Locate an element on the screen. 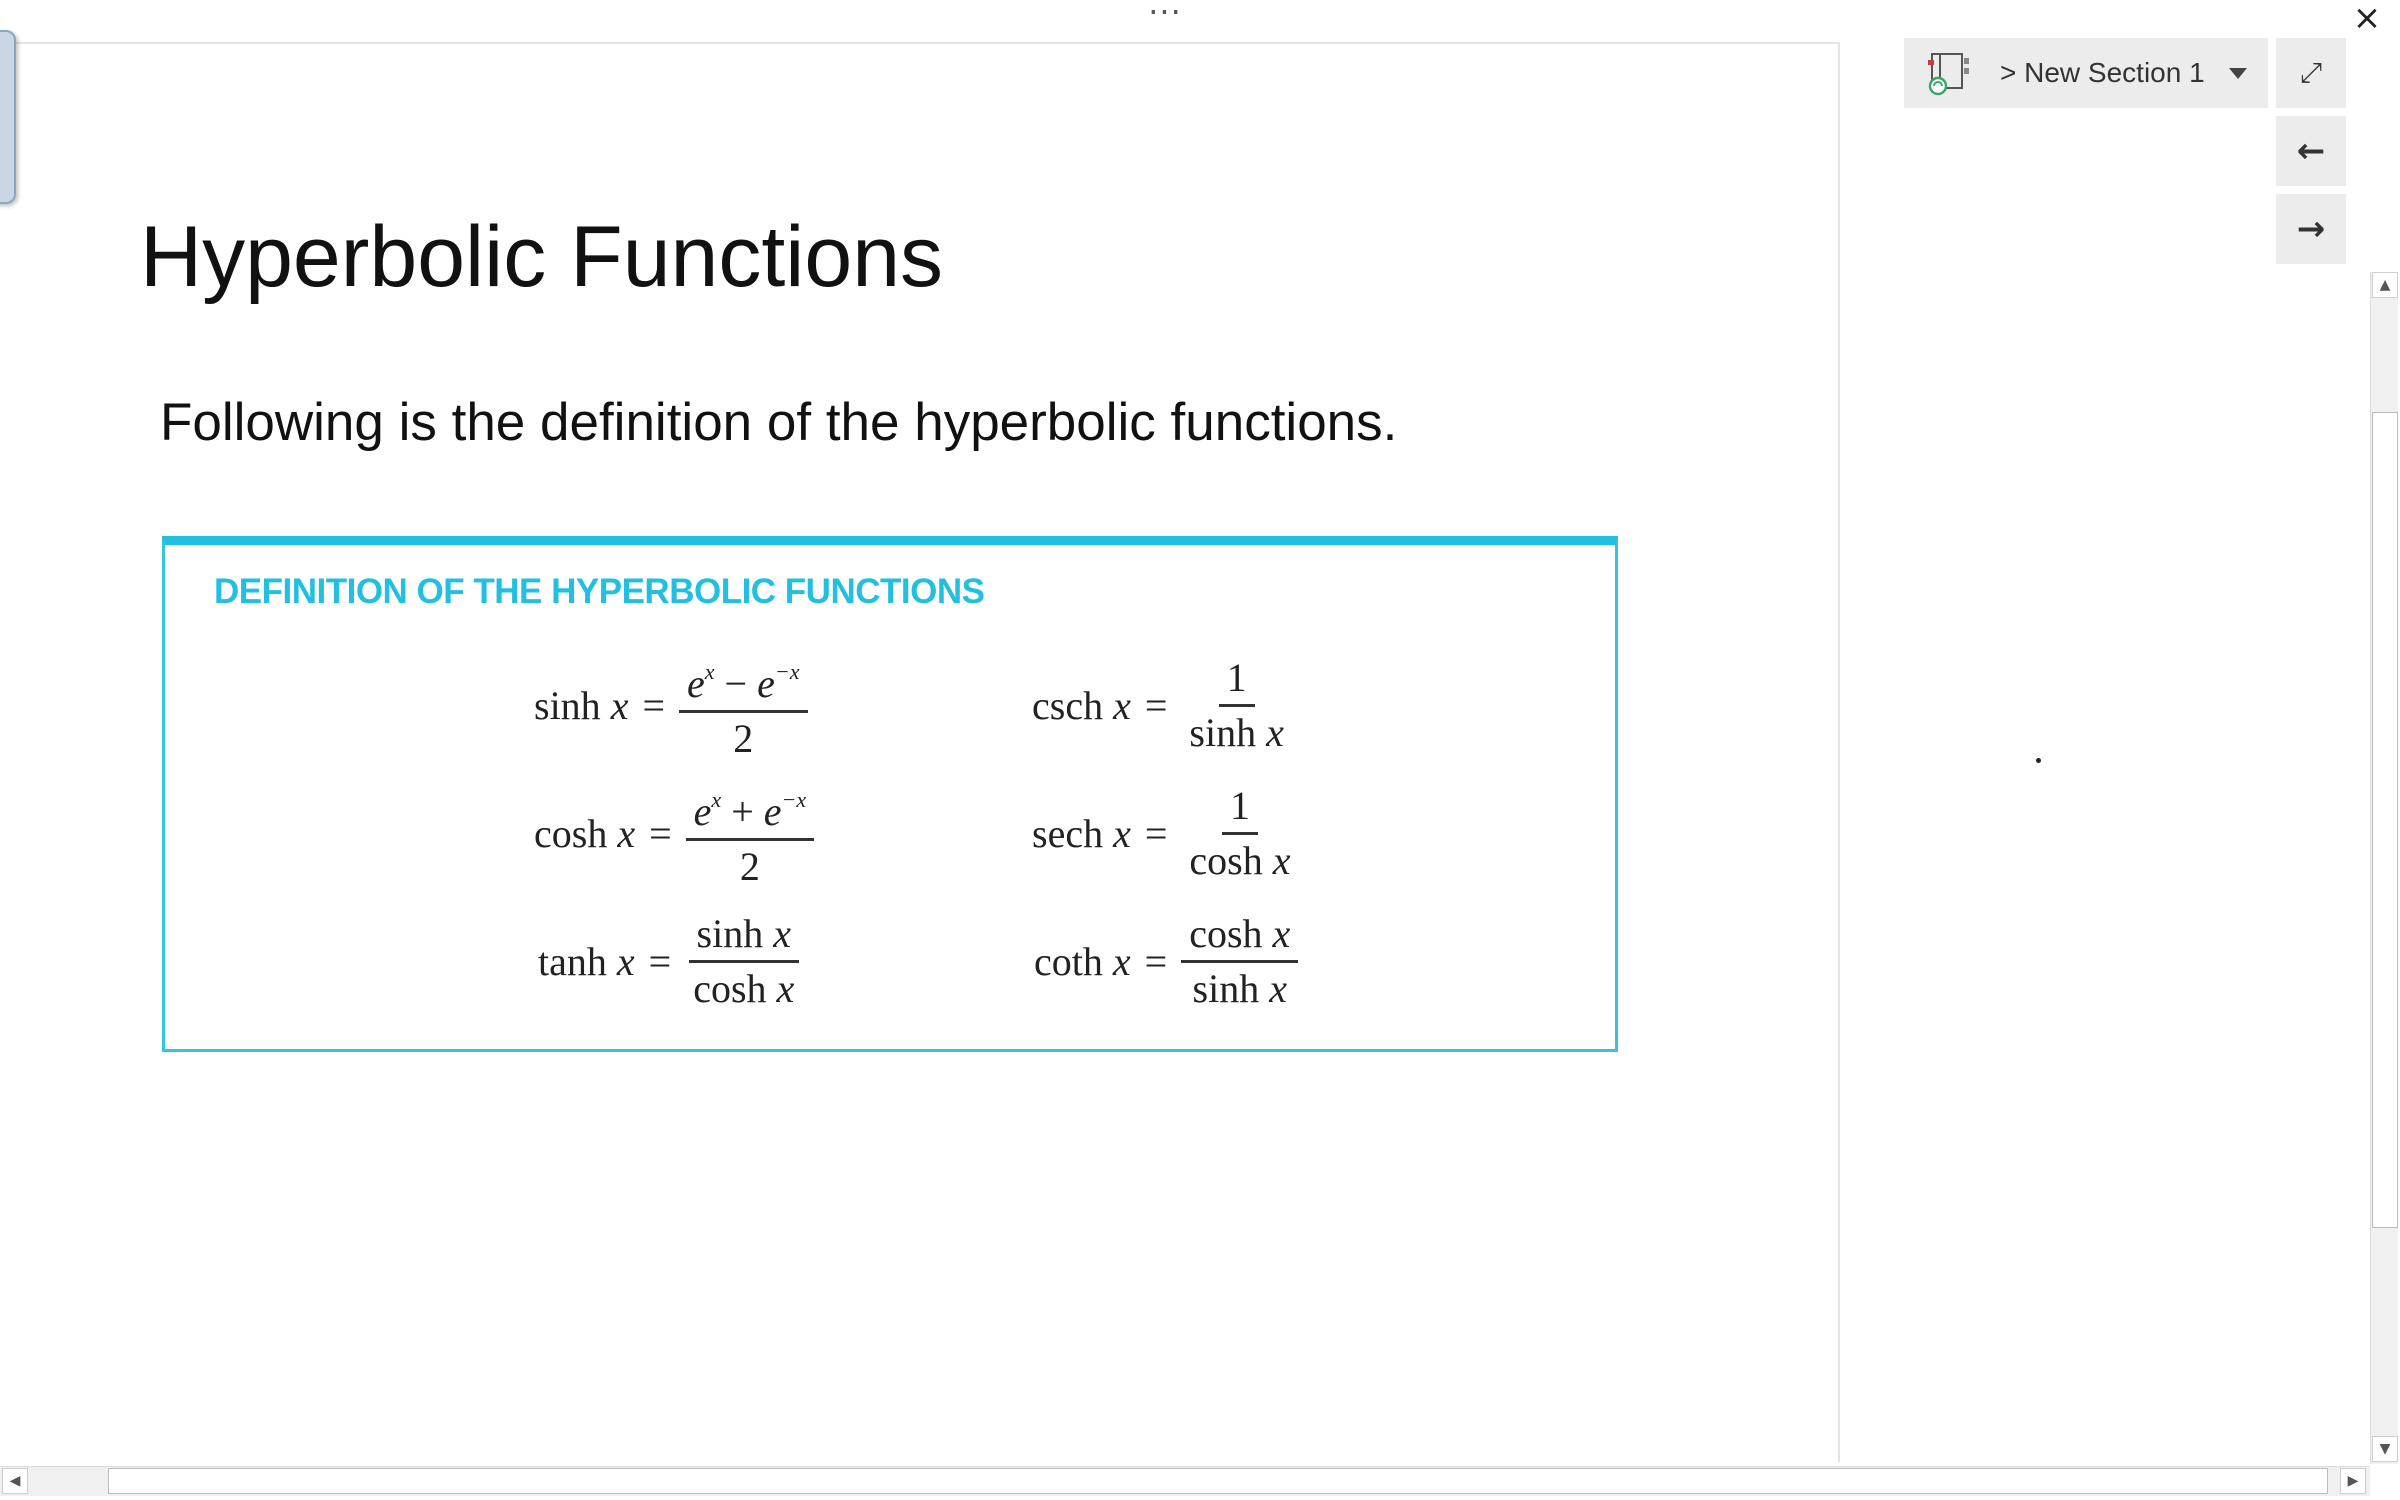 The width and height of the screenshot is (2400, 1500). fraction: 1 sinh x is located at coordinates (1236, 705).